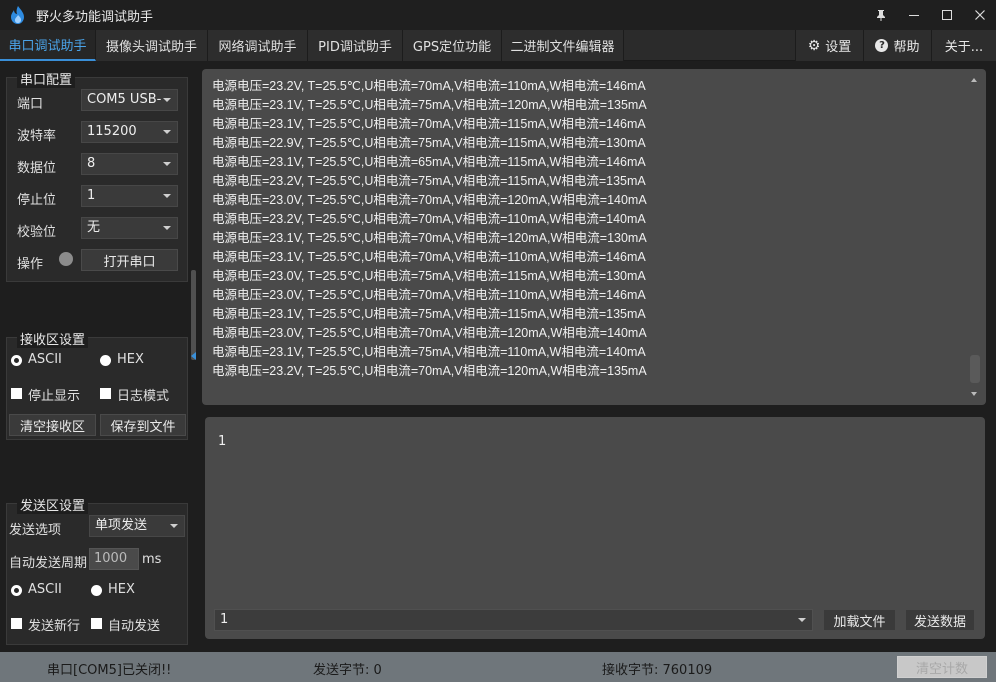 Image resolution: width=996 pixels, height=682 pixels. Describe the element at coordinates (946, 15) in the screenshot. I see `maximize-icon` at that location.